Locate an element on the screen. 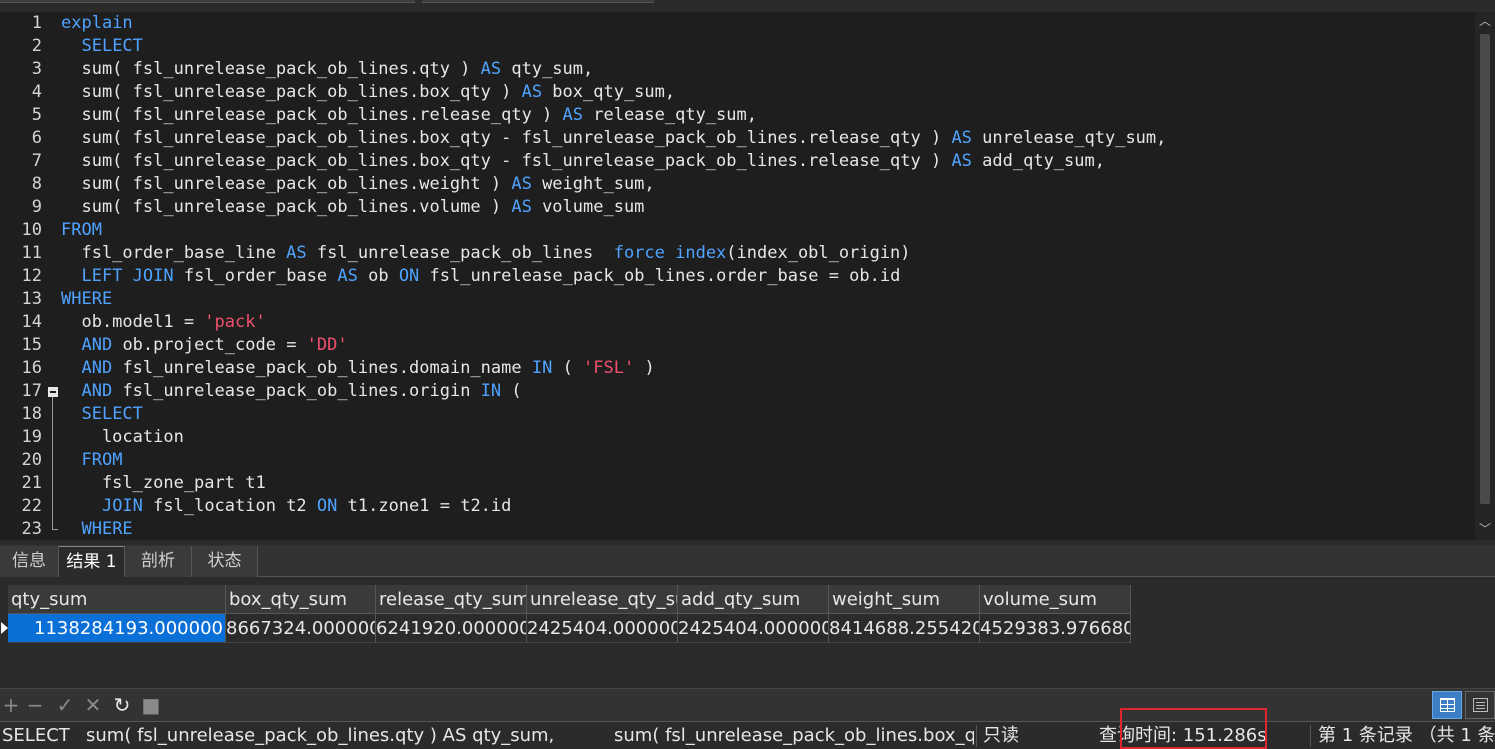 Image resolution: width=1495 pixels, height=749 pixels. column-header: add_qty_sum is located at coordinates (753, 599).